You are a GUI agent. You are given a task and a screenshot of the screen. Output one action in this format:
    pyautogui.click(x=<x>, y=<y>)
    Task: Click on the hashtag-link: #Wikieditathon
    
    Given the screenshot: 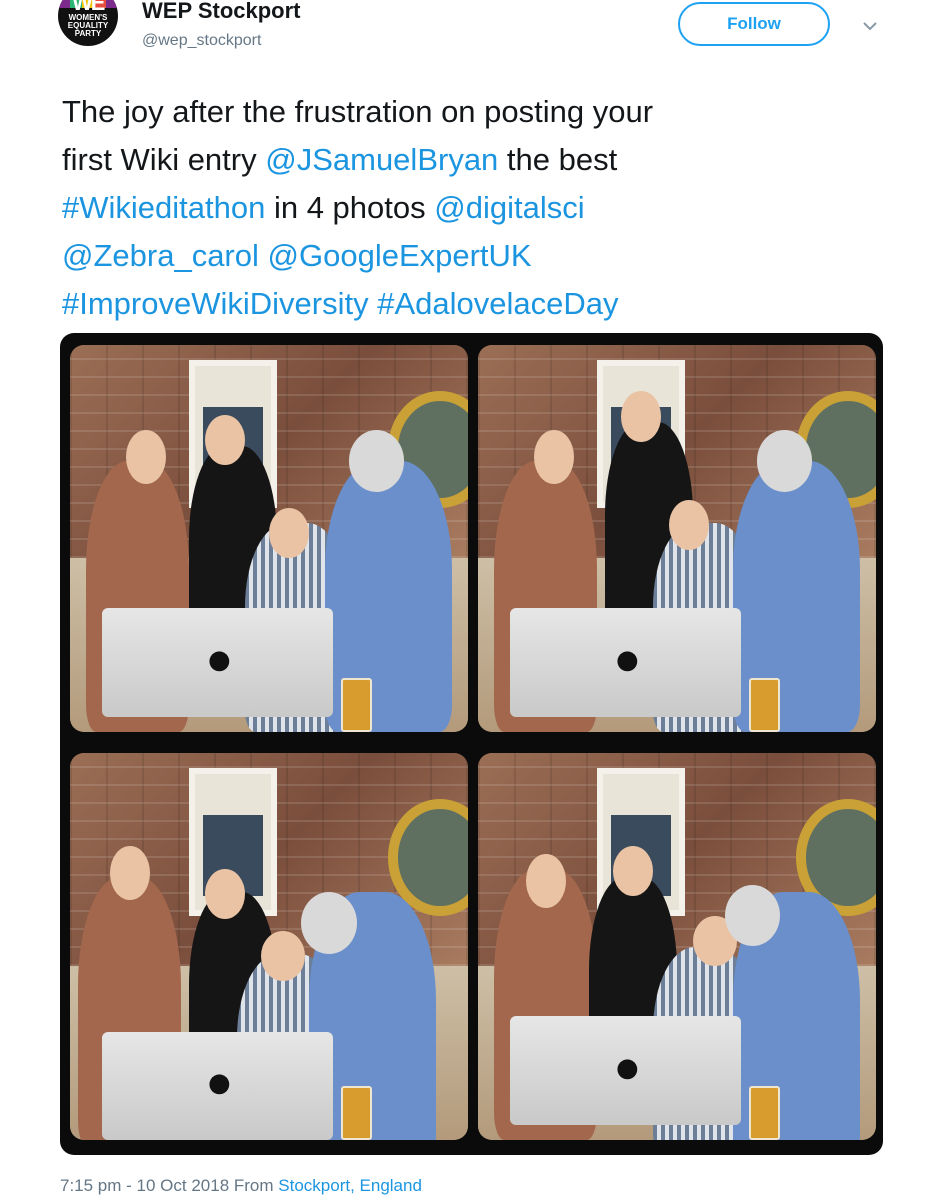 What is the action you would take?
    pyautogui.click(x=163, y=207)
    